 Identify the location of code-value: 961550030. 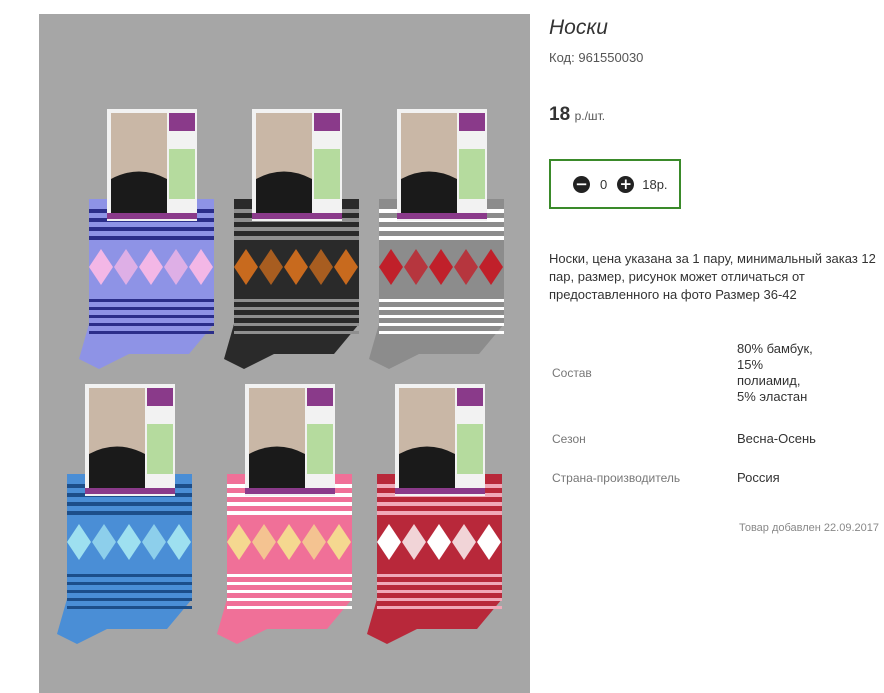
(611, 57).